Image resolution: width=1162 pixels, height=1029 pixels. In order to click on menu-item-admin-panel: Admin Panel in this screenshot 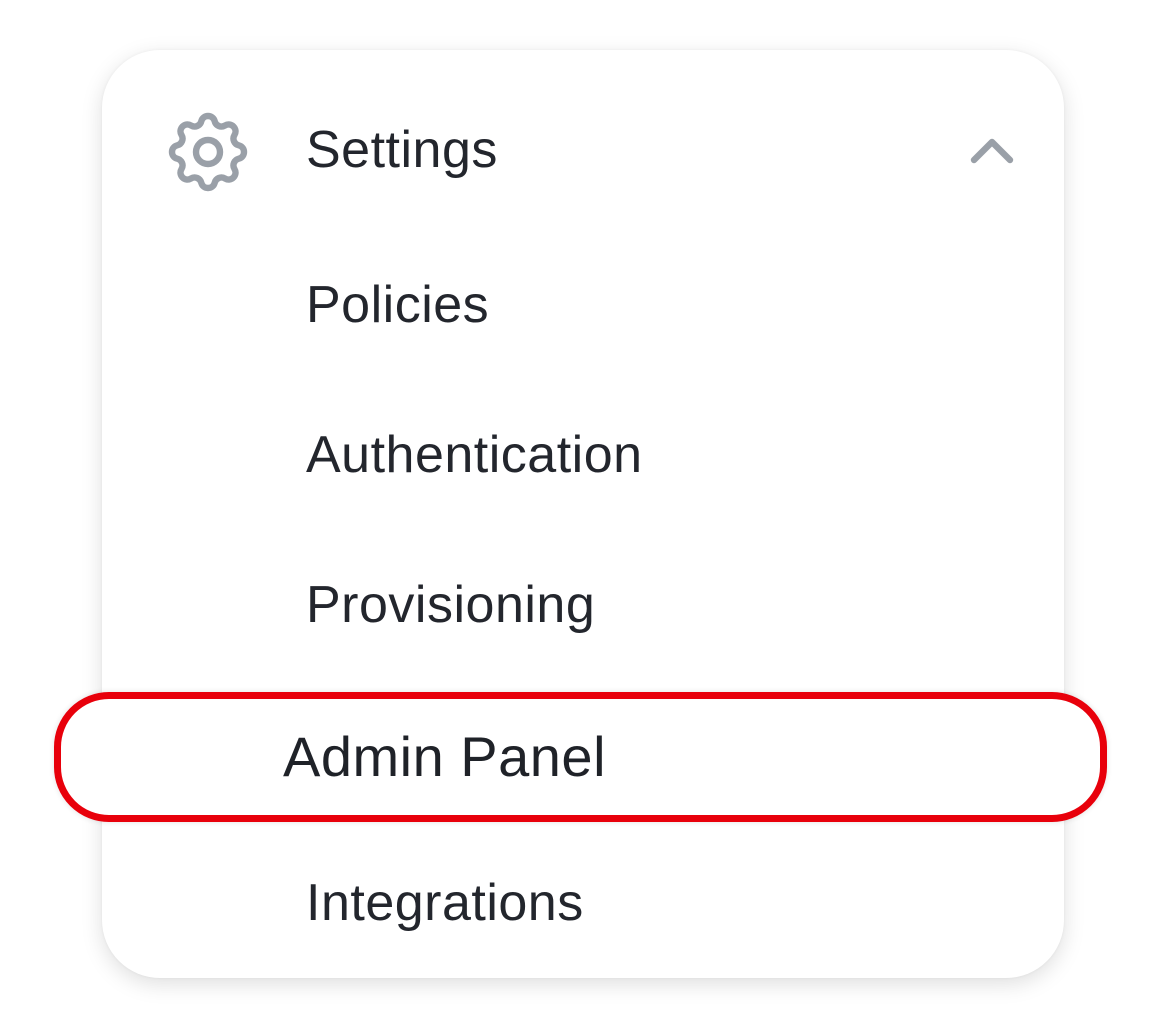, I will do `click(444, 757)`.